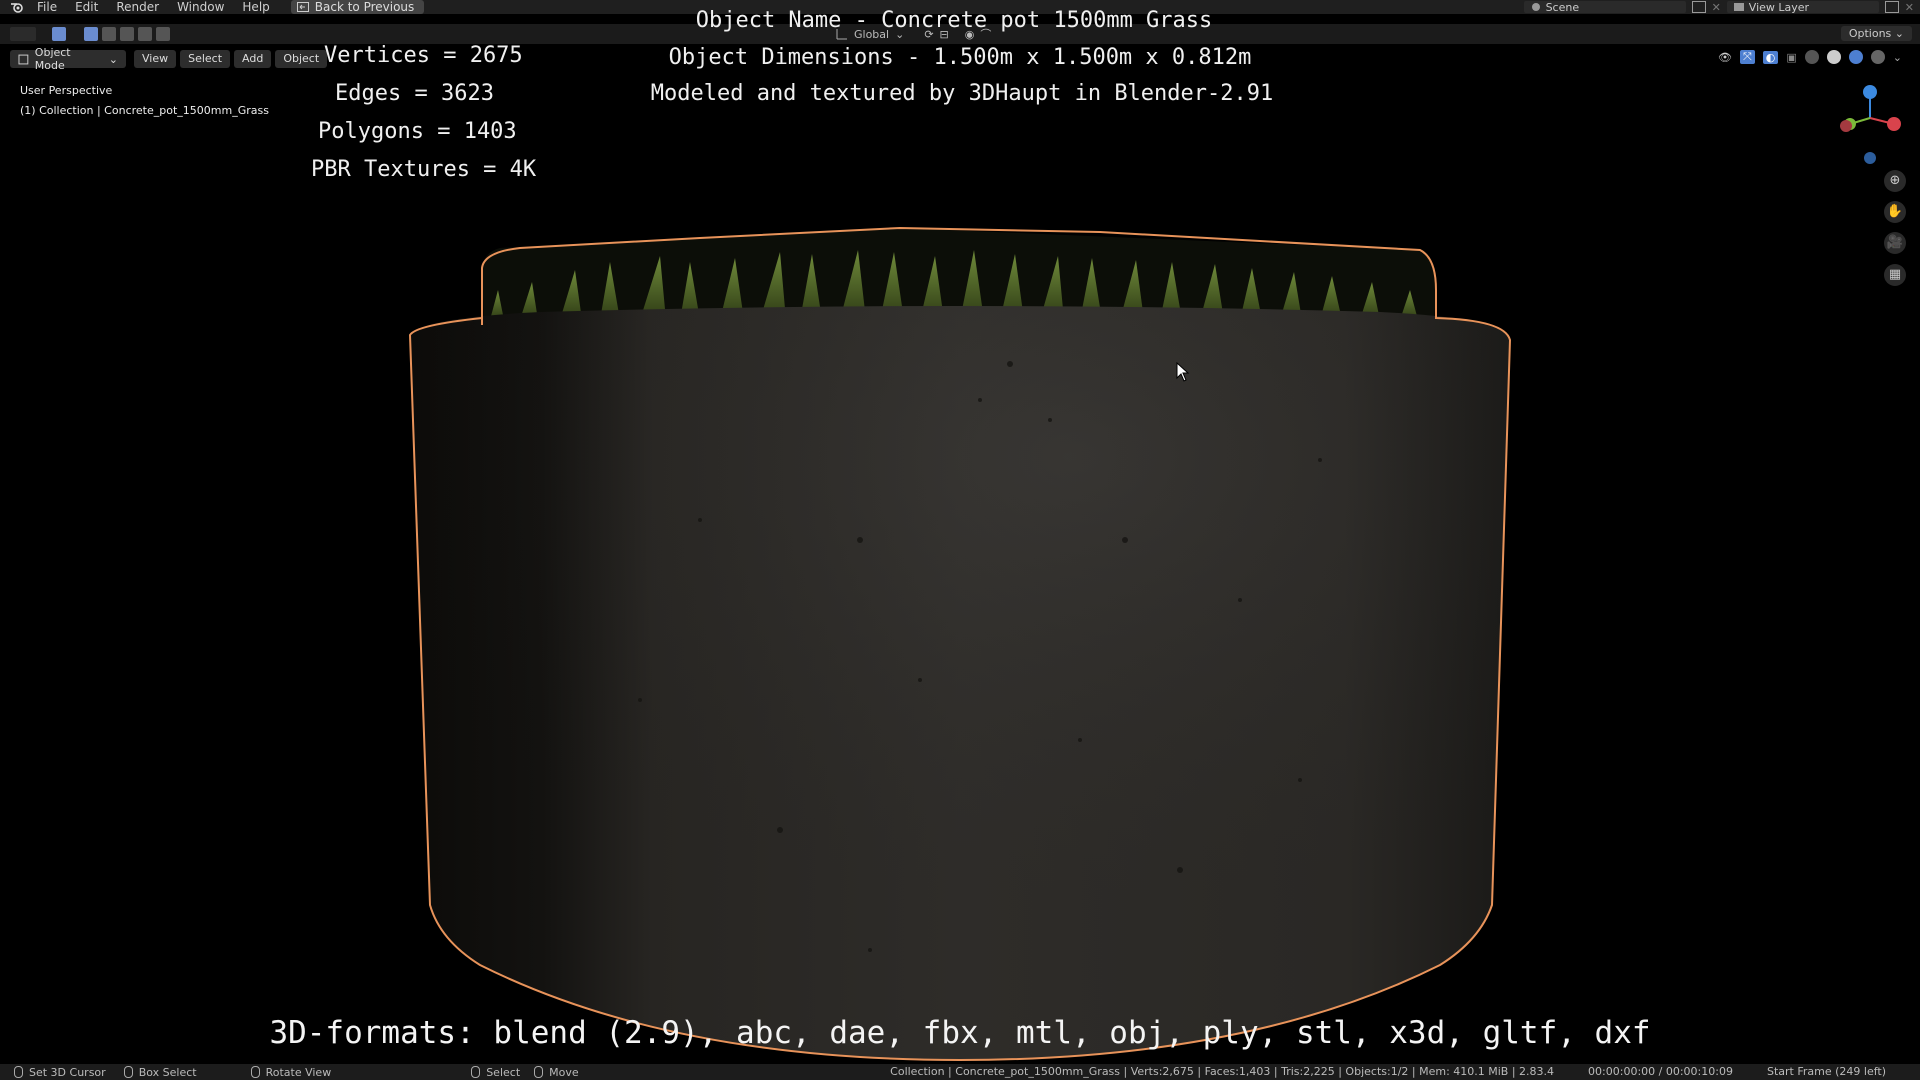 Image resolution: width=1920 pixels, height=1080 pixels. Describe the element at coordinates (954, 20) in the screenshot. I see `object-name-title: Object Name - Concrete pot 1500mm Grass` at that location.